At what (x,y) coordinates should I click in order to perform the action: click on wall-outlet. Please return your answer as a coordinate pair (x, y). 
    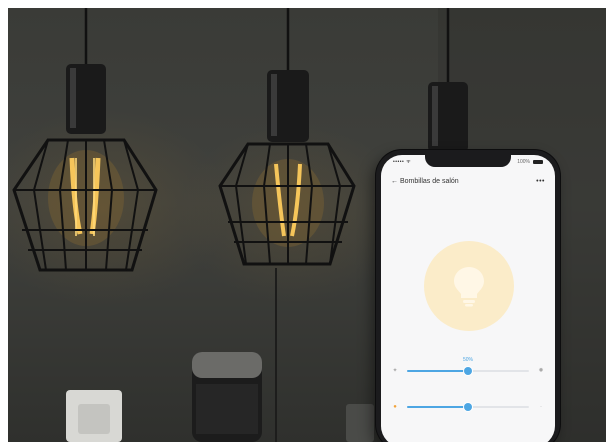
    Looking at the image, I should click on (94, 416).